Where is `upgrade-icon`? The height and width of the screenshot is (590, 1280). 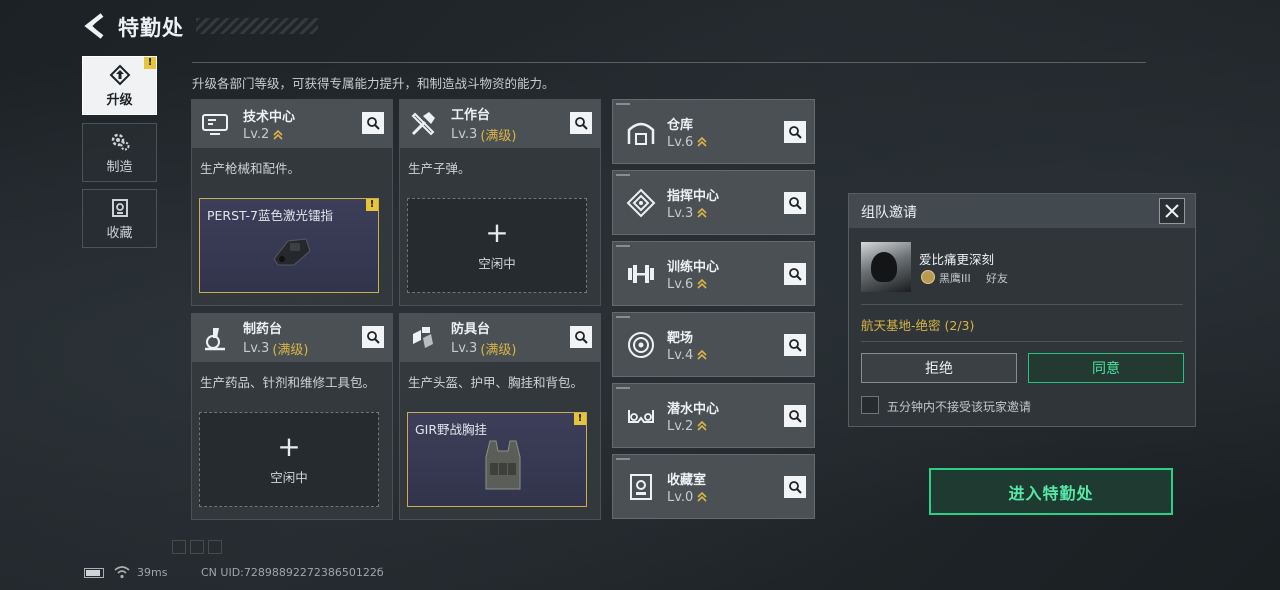 upgrade-icon is located at coordinates (119, 74).